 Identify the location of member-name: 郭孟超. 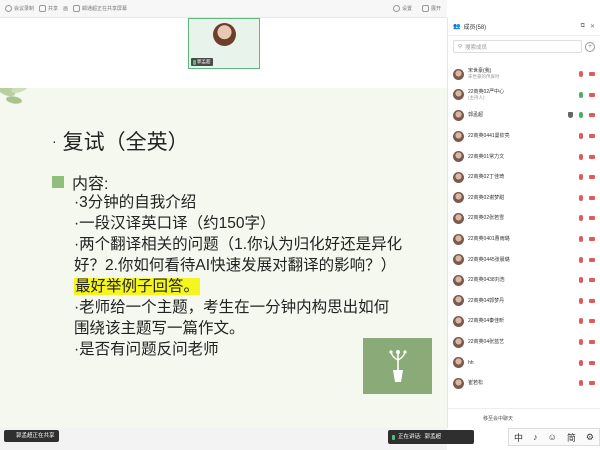
(476, 115).